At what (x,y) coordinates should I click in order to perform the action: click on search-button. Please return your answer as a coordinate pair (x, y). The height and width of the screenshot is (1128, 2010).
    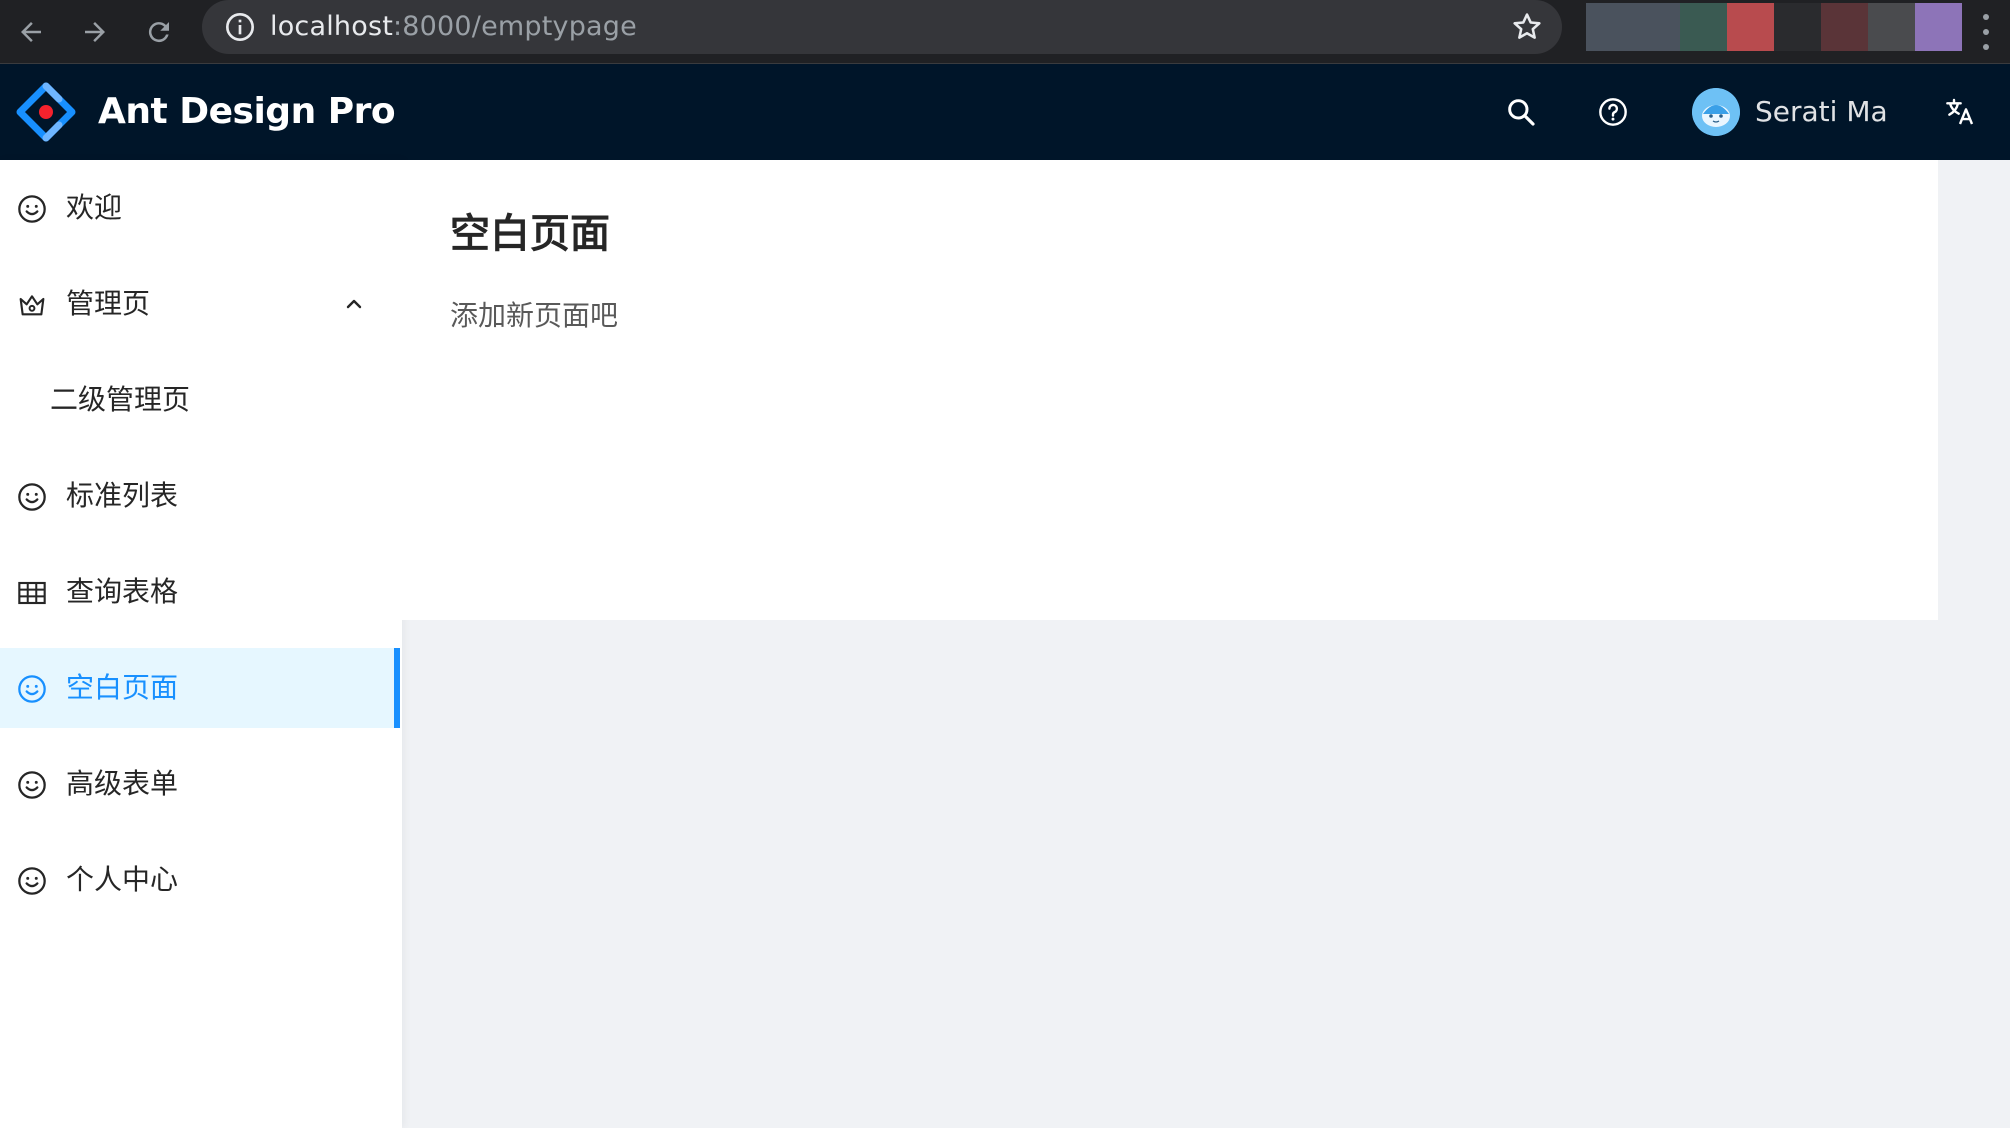
    Looking at the image, I should click on (1521, 112).